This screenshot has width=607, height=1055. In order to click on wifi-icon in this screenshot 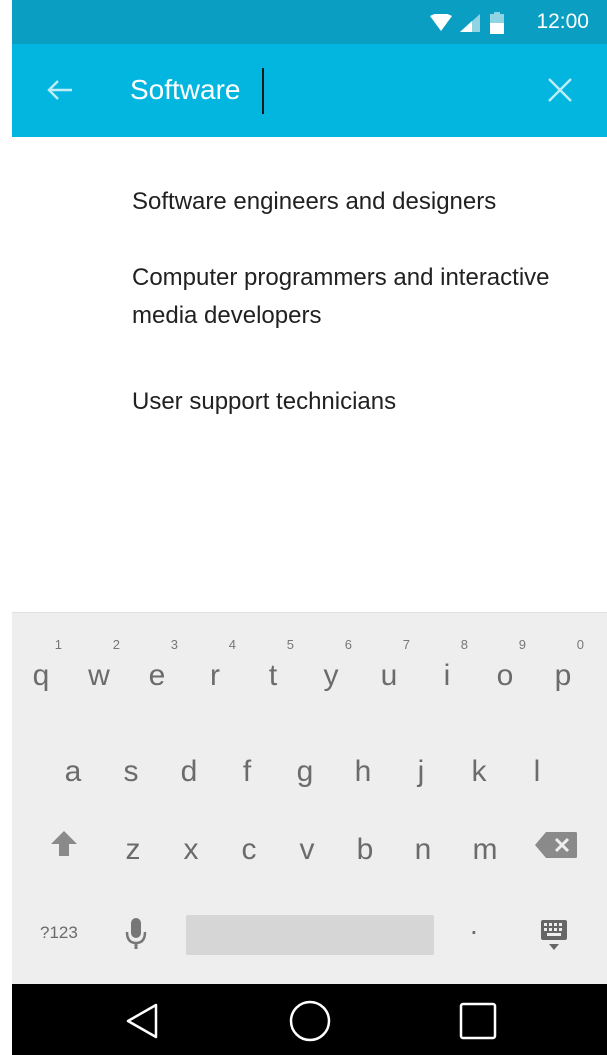, I will do `click(441, 22)`.